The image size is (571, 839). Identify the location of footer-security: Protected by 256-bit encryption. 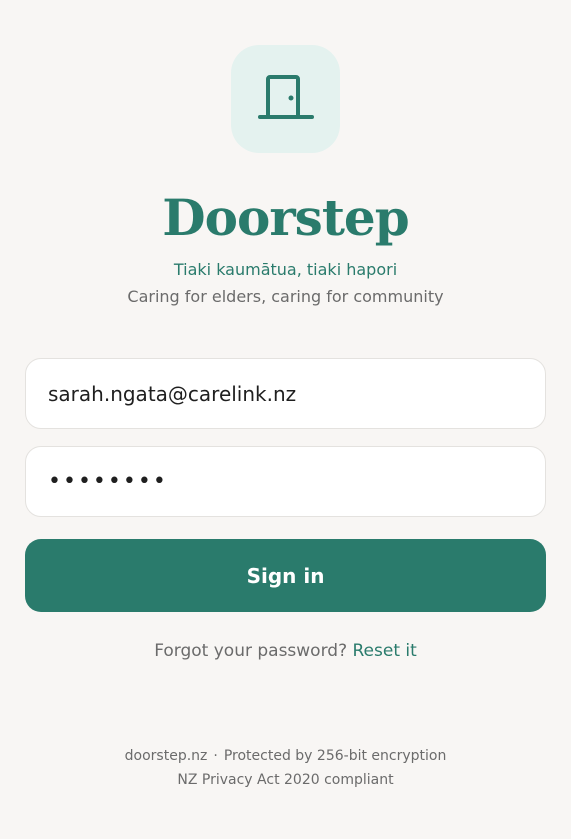
(335, 756).